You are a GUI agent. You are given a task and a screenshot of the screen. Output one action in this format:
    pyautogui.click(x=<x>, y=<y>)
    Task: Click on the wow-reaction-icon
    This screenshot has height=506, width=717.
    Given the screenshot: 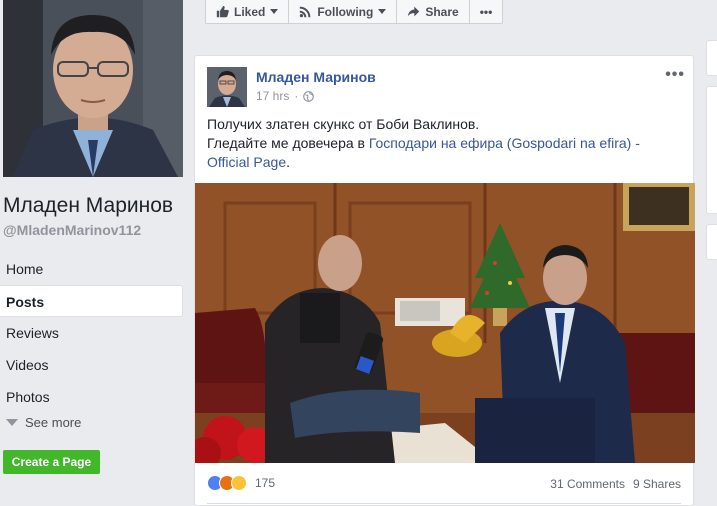 What is the action you would take?
    pyautogui.click(x=239, y=483)
    